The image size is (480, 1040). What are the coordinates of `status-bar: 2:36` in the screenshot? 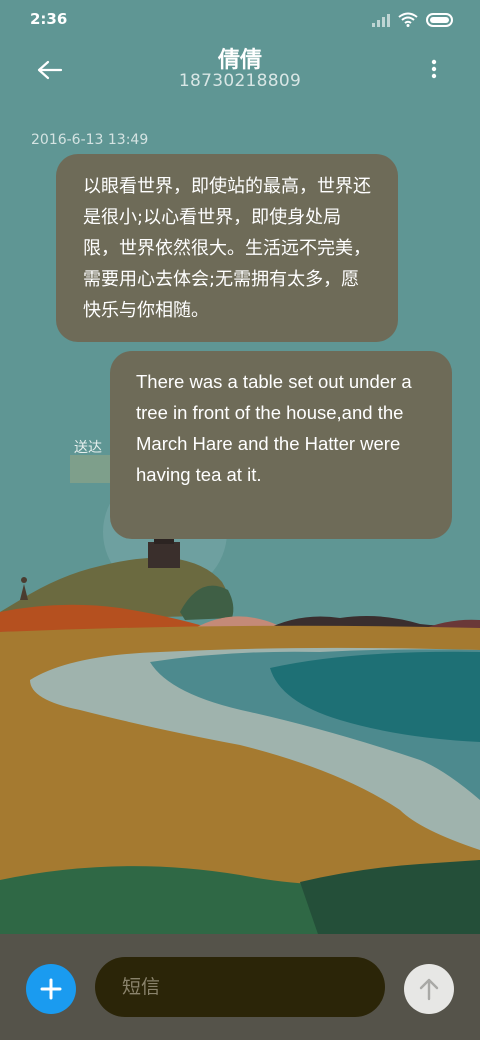 It's located at (240, 20).